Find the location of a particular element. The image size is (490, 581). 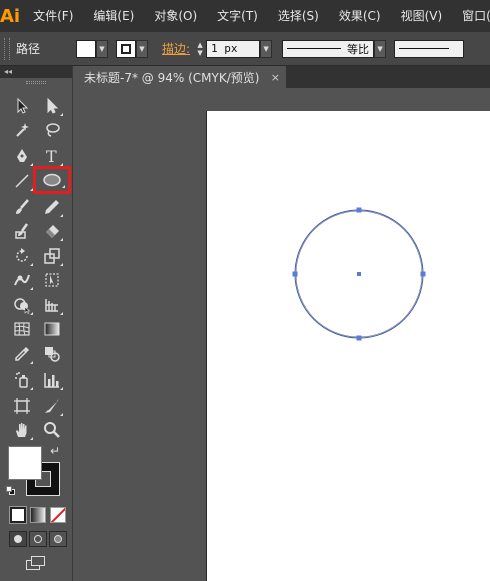

panel-grip is located at coordinates (36, 82).